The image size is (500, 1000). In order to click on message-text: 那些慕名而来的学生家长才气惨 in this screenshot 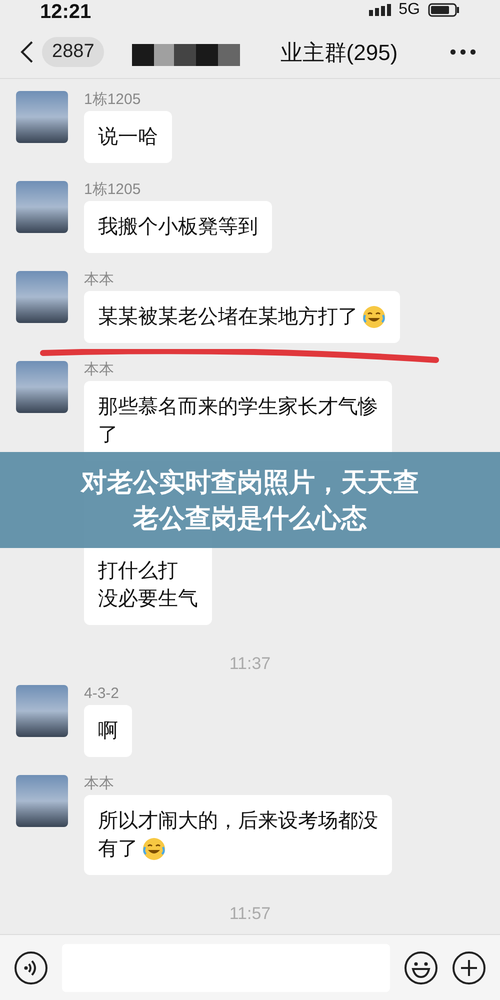, I will do `click(238, 407)`.